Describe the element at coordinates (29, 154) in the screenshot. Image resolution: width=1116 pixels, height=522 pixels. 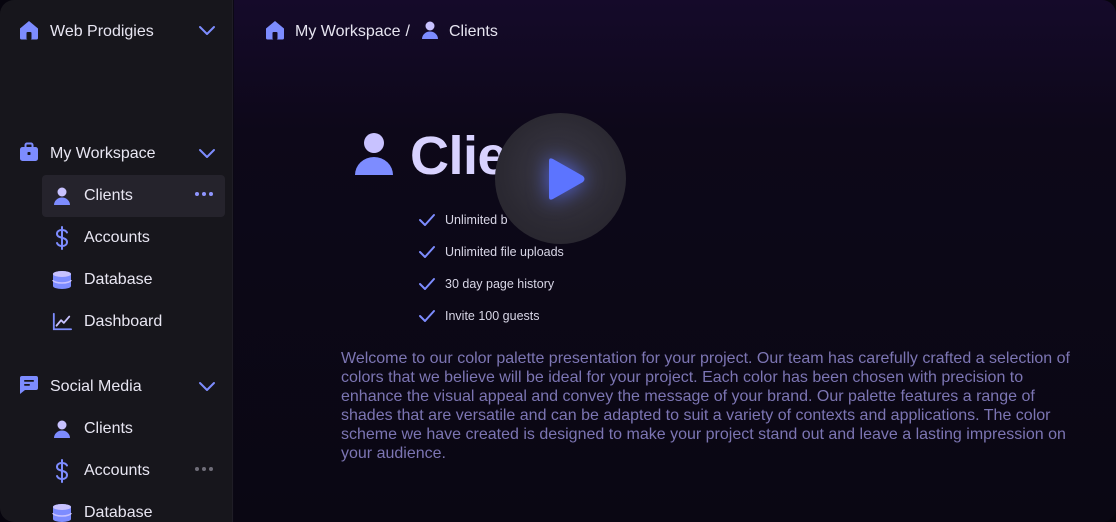
I see `briefcase-icon` at that location.